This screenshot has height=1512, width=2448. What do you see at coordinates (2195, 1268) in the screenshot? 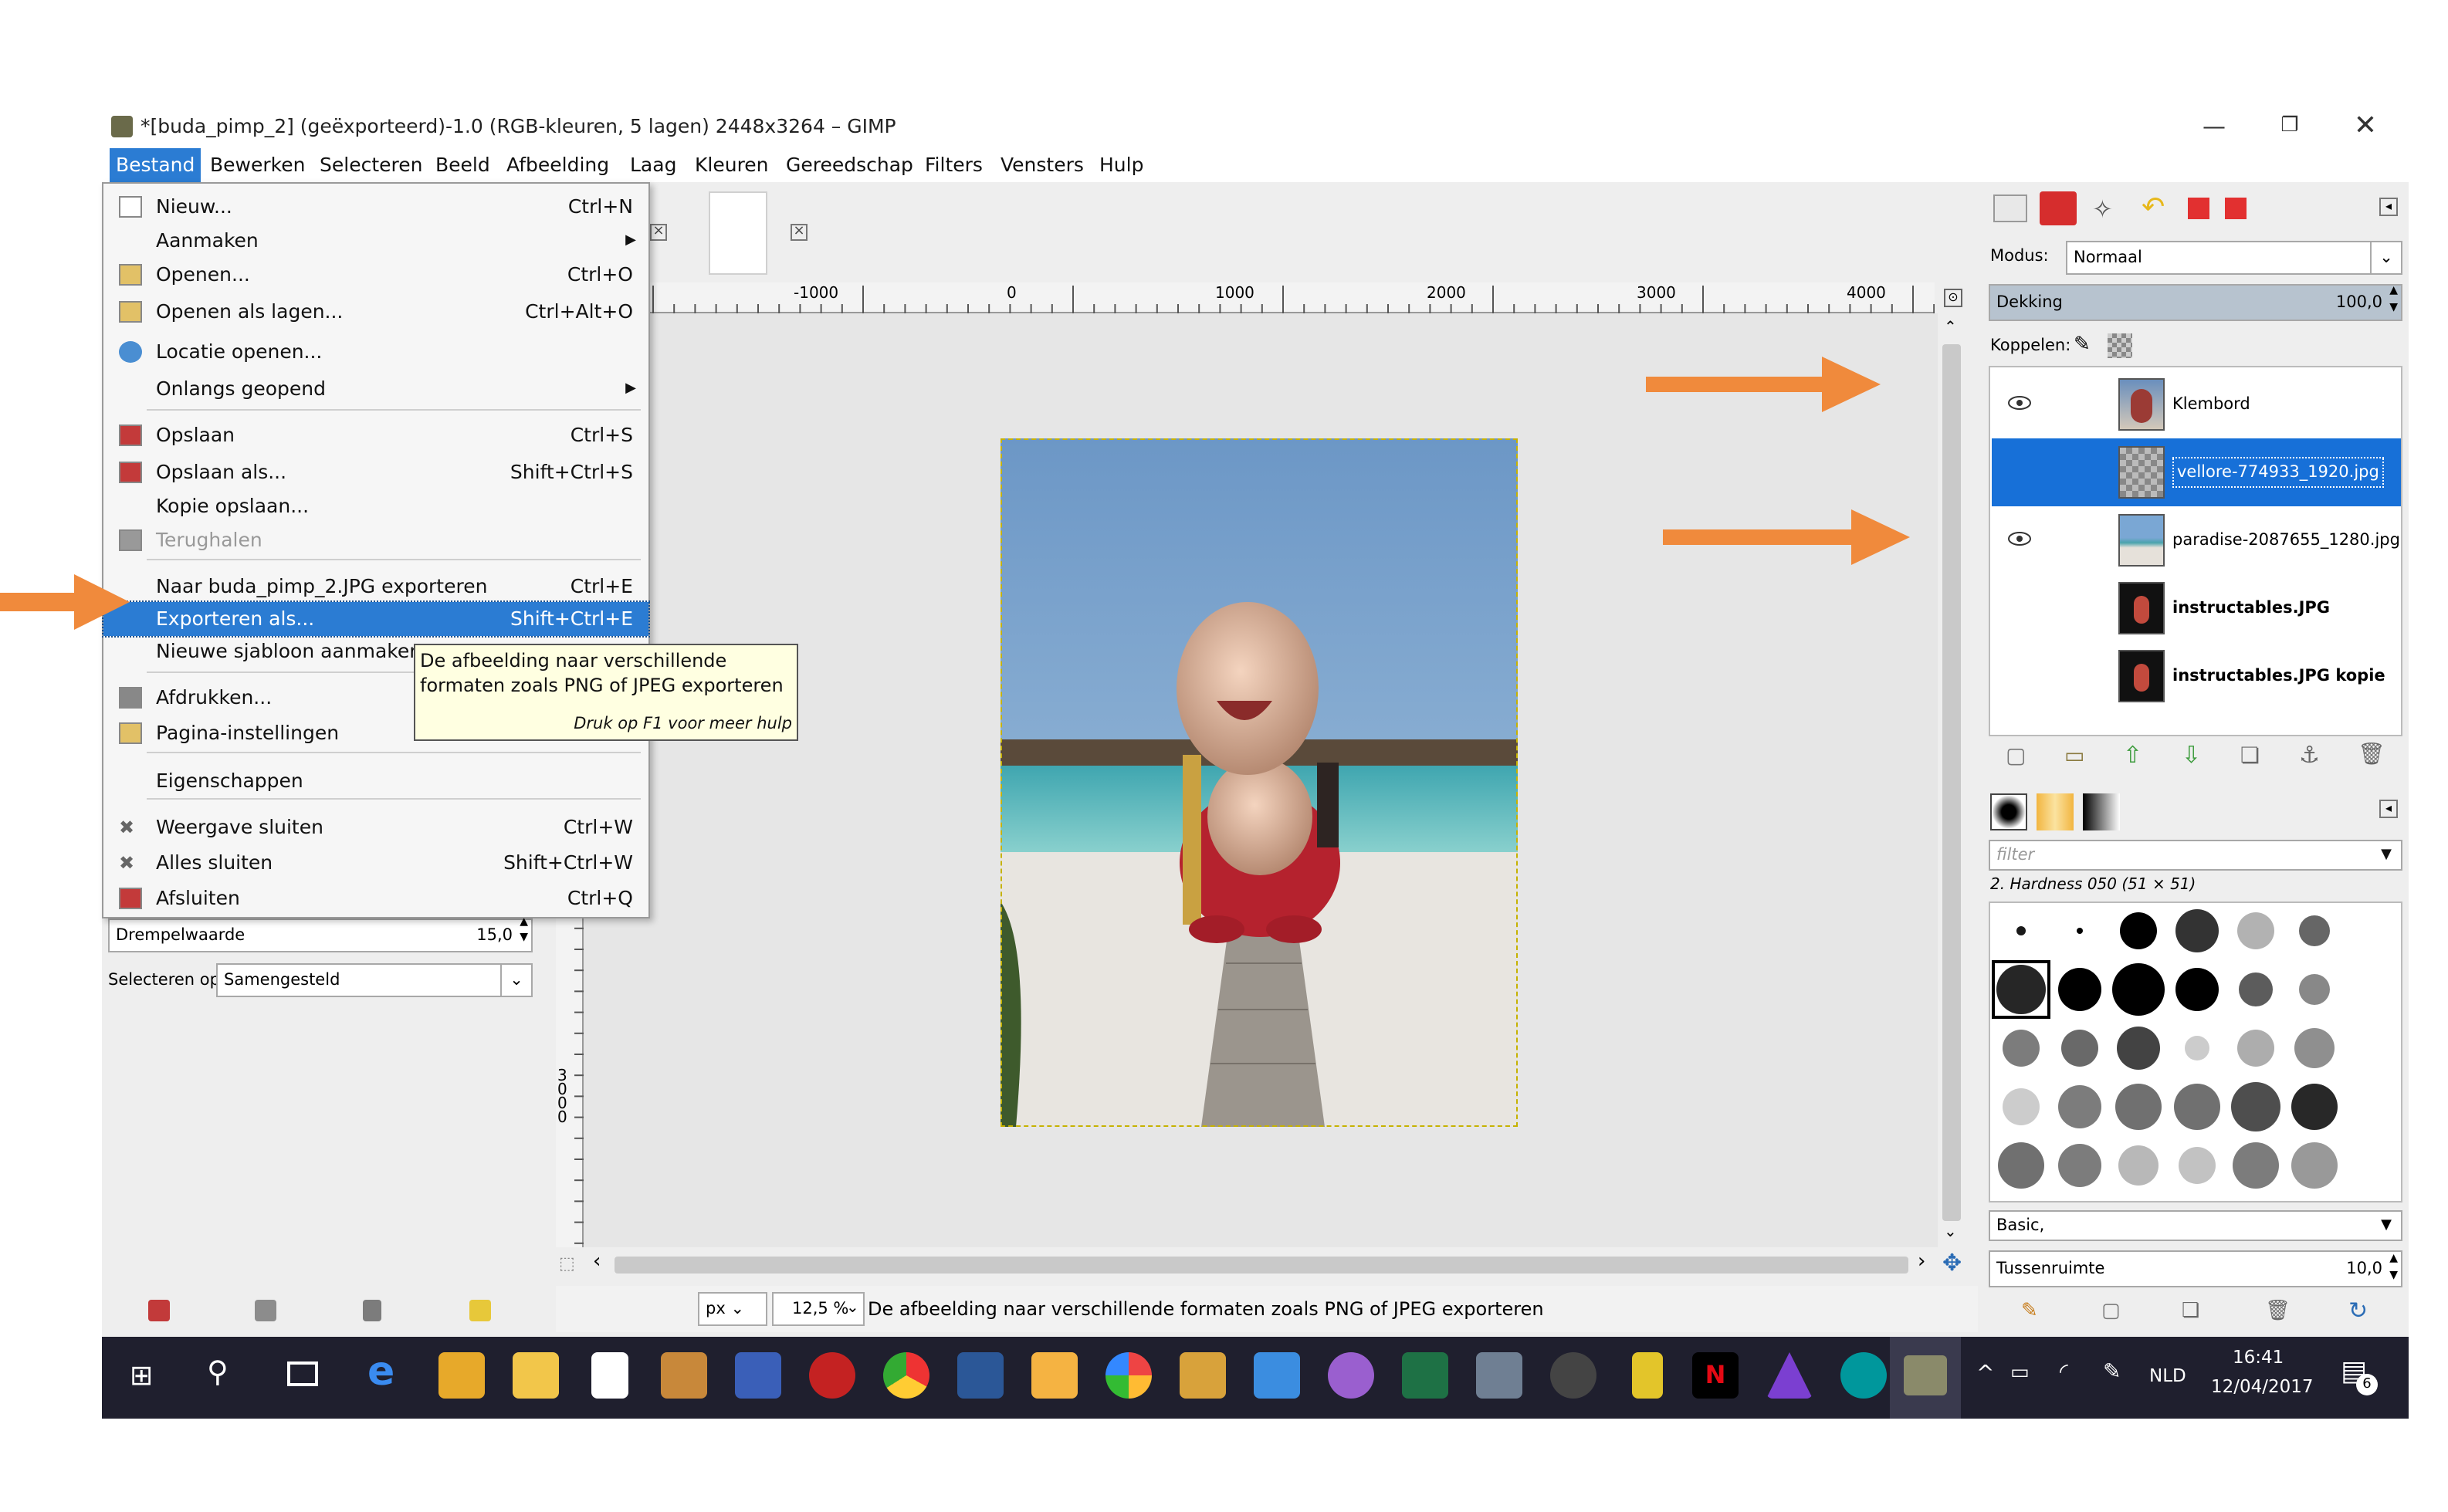
I see `spacing-slider: Tussenruimte 10,0 ▲ ▼` at bounding box center [2195, 1268].